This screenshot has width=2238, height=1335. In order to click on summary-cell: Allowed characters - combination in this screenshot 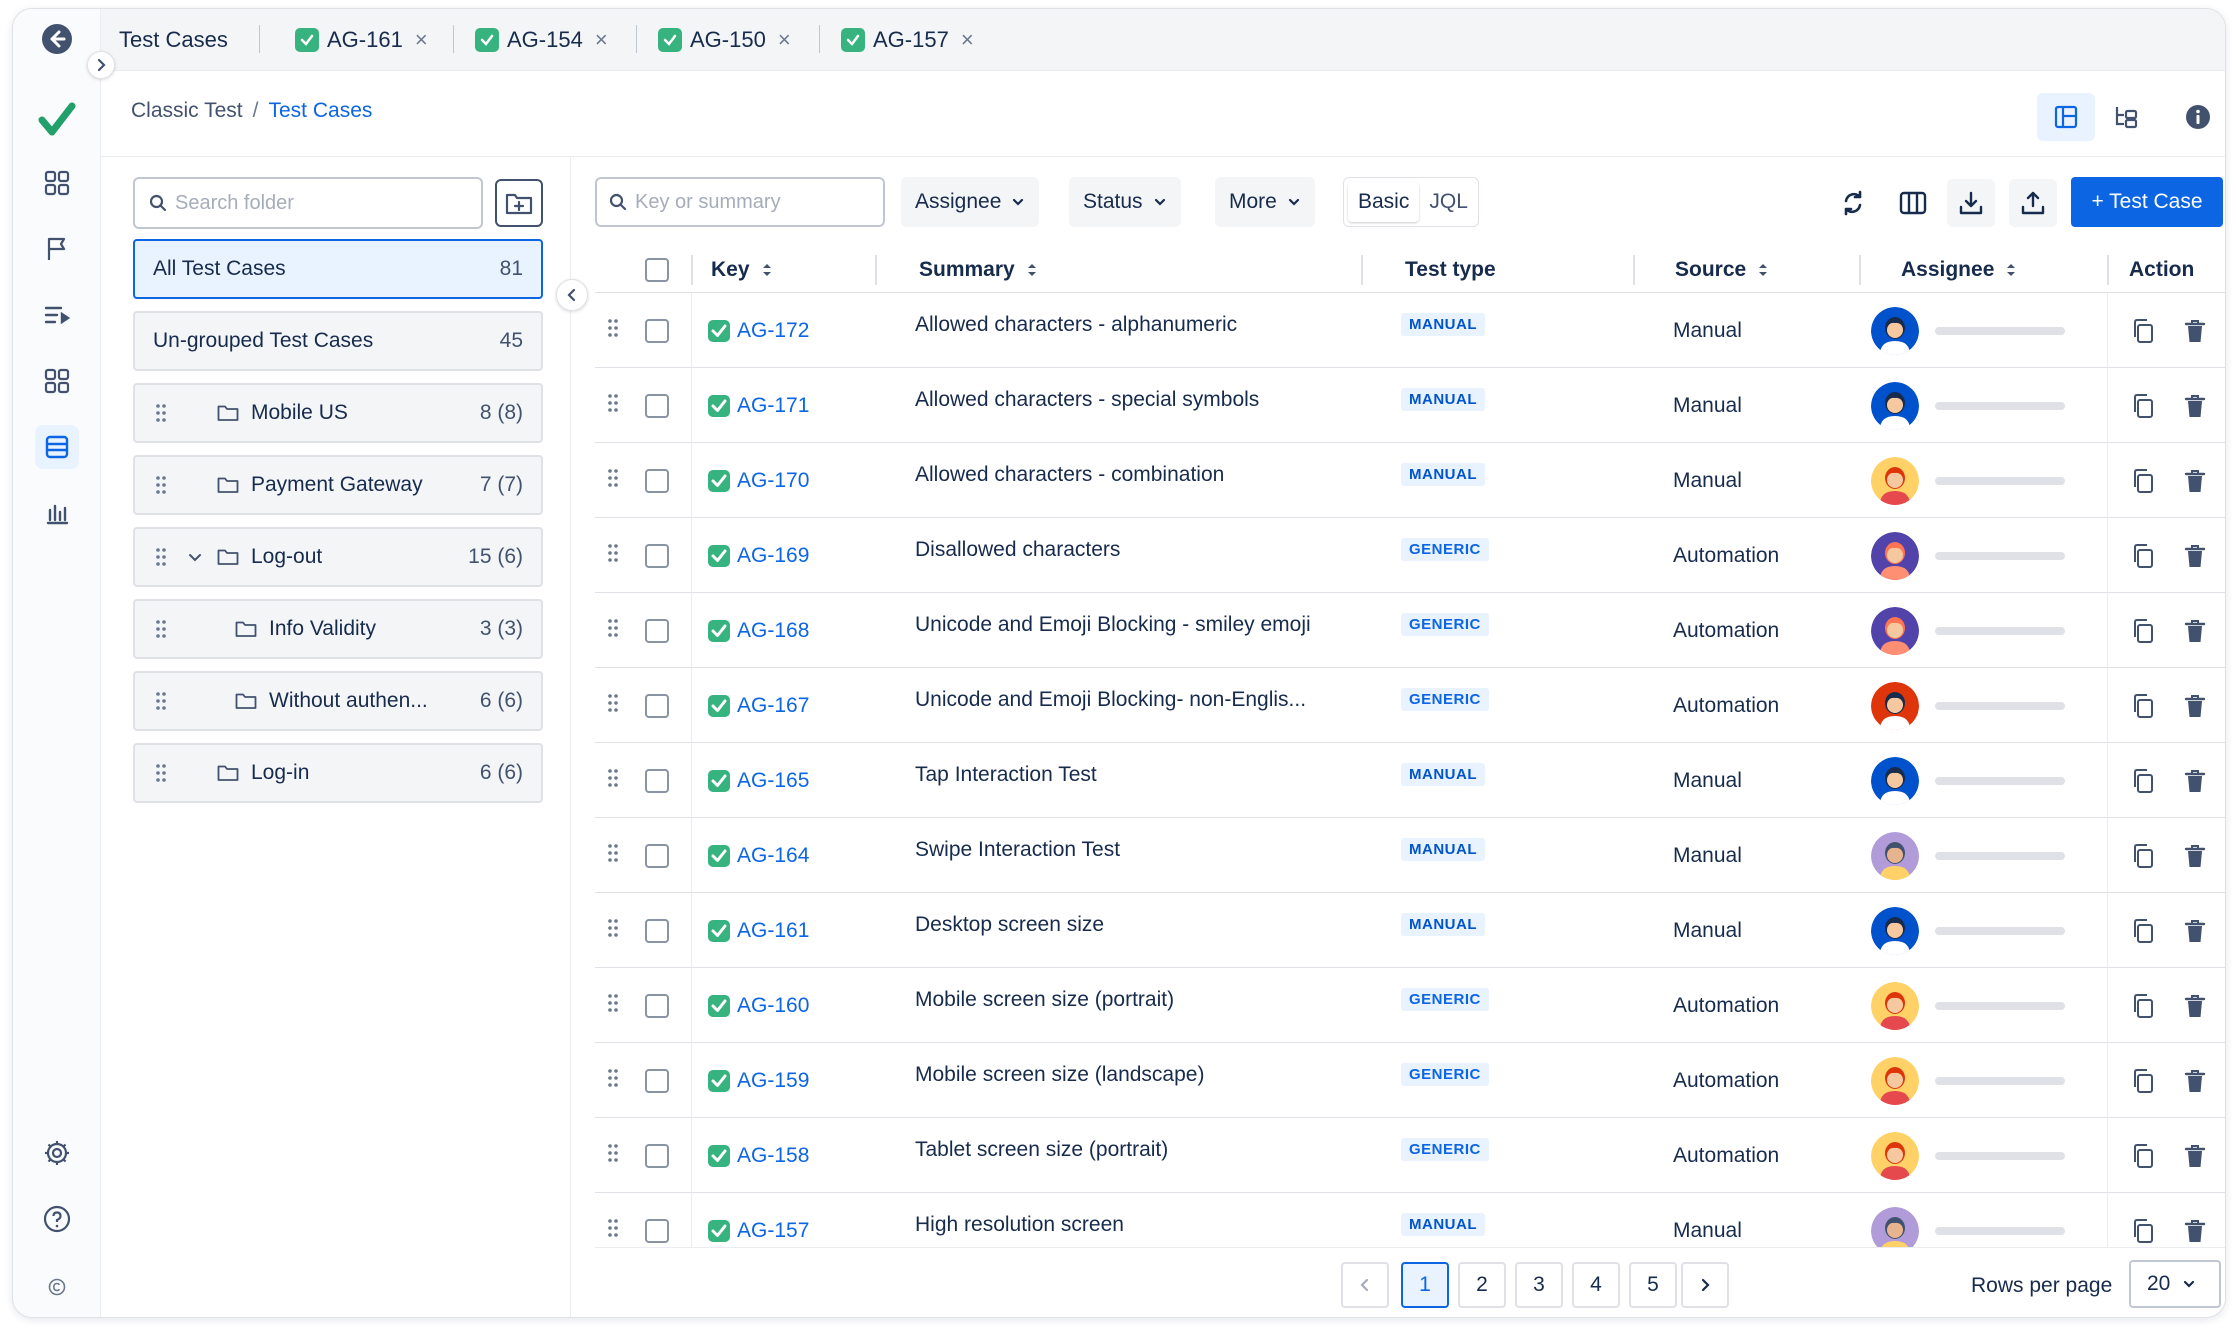, I will do `click(1069, 474)`.